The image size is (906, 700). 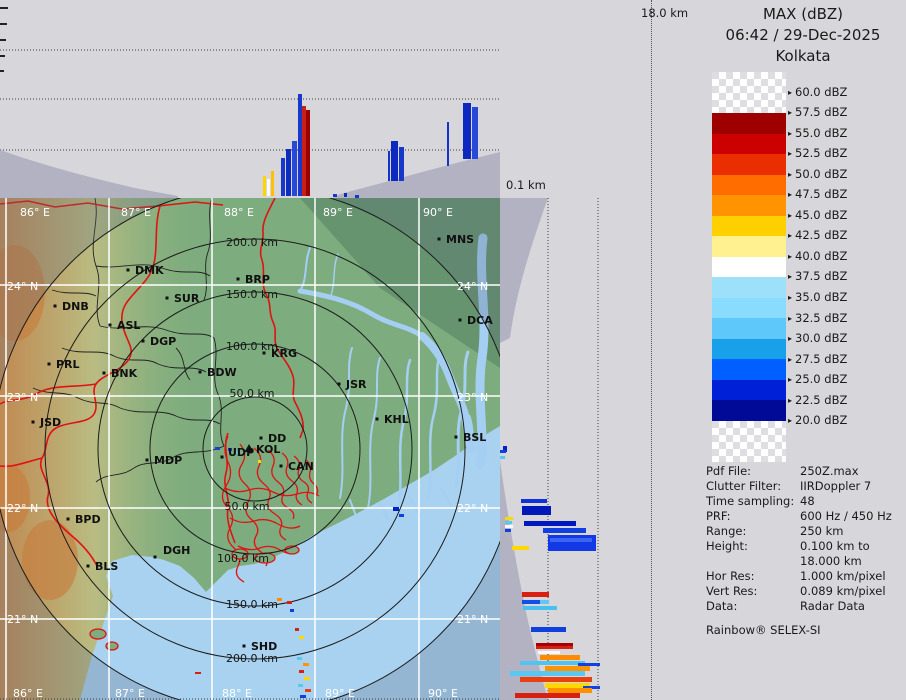 What do you see at coordinates (75, 306) in the screenshot?
I see `city-label: DNB` at bounding box center [75, 306].